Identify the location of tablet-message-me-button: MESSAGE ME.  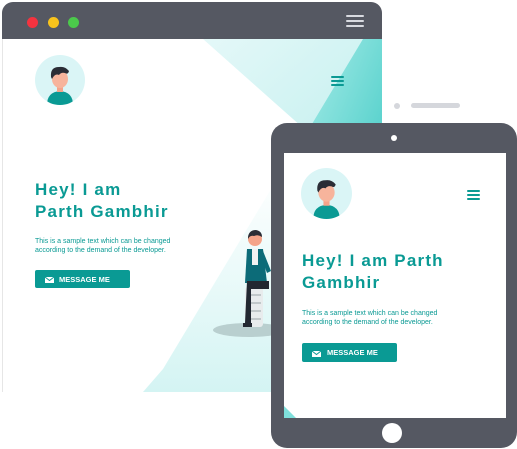
(349, 352).